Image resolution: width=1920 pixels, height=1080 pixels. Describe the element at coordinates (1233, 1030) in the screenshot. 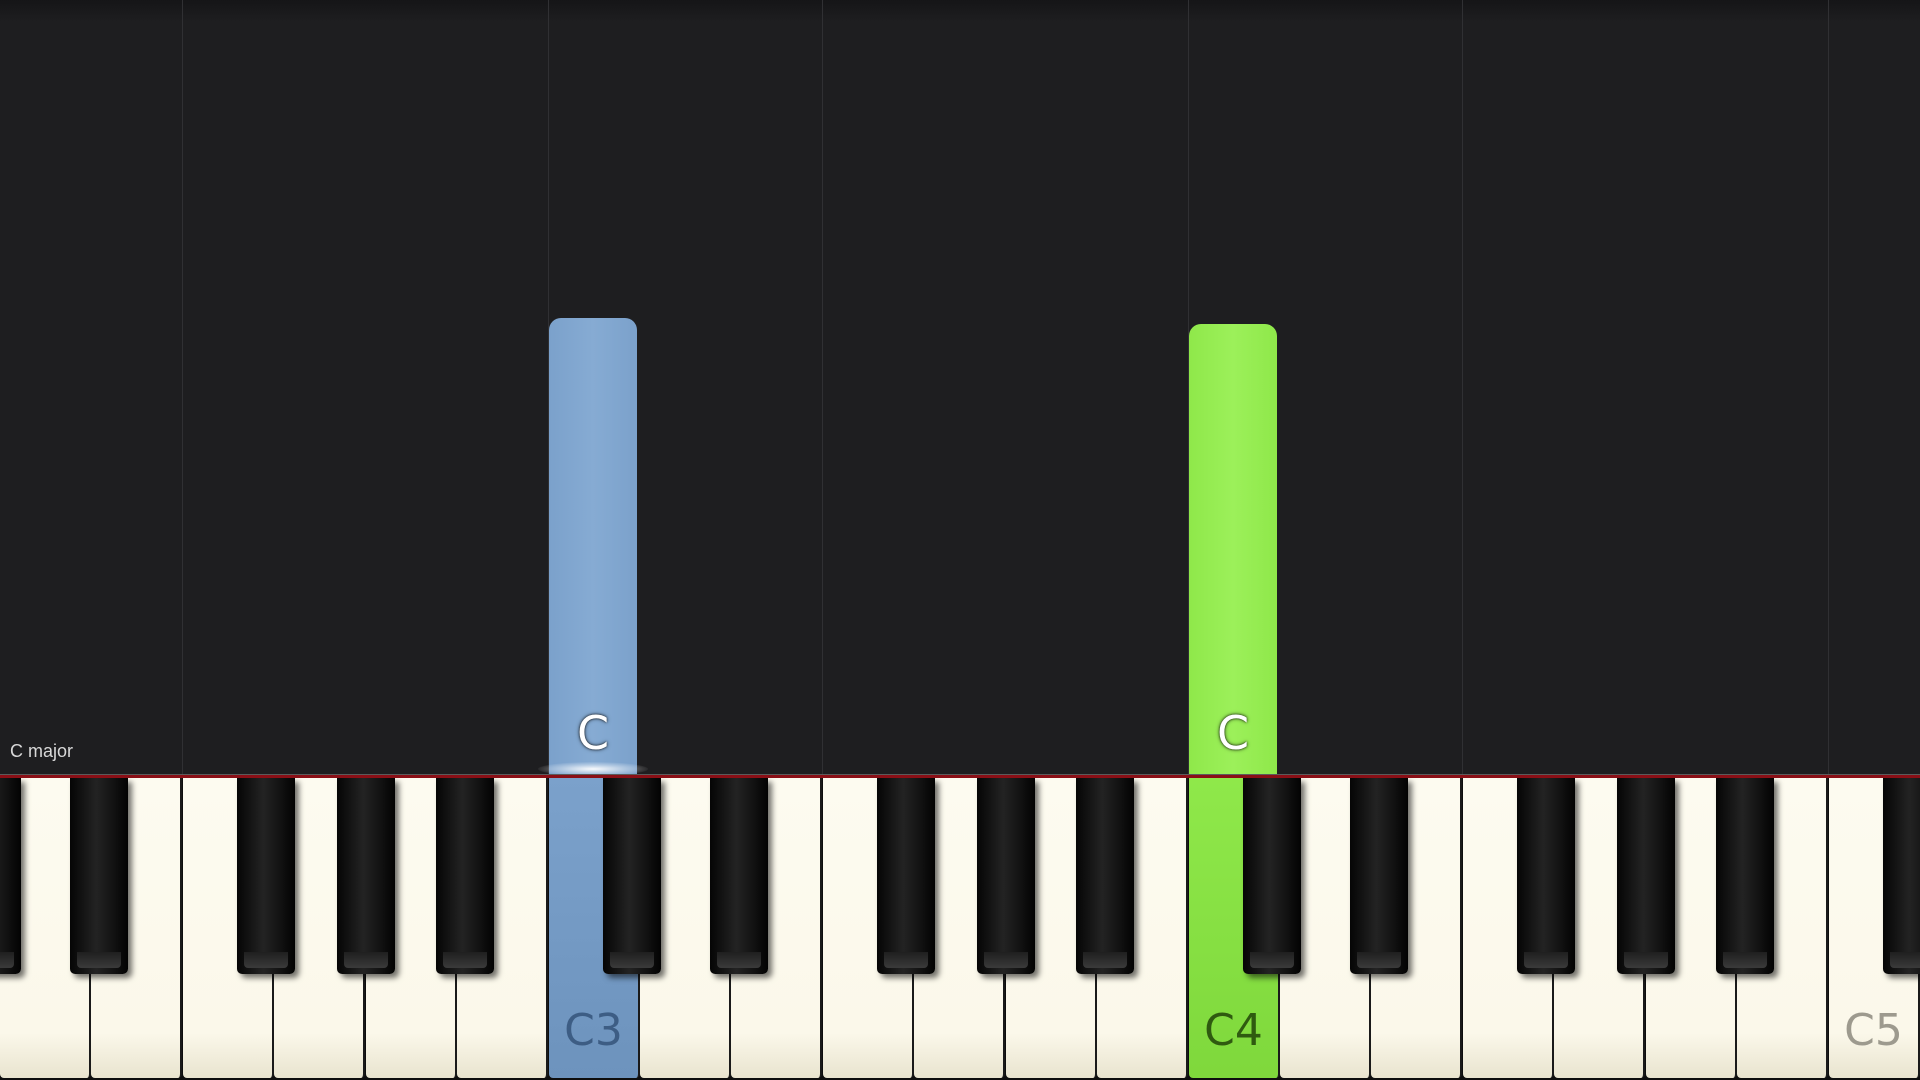

I see `octave-label: C4` at that location.